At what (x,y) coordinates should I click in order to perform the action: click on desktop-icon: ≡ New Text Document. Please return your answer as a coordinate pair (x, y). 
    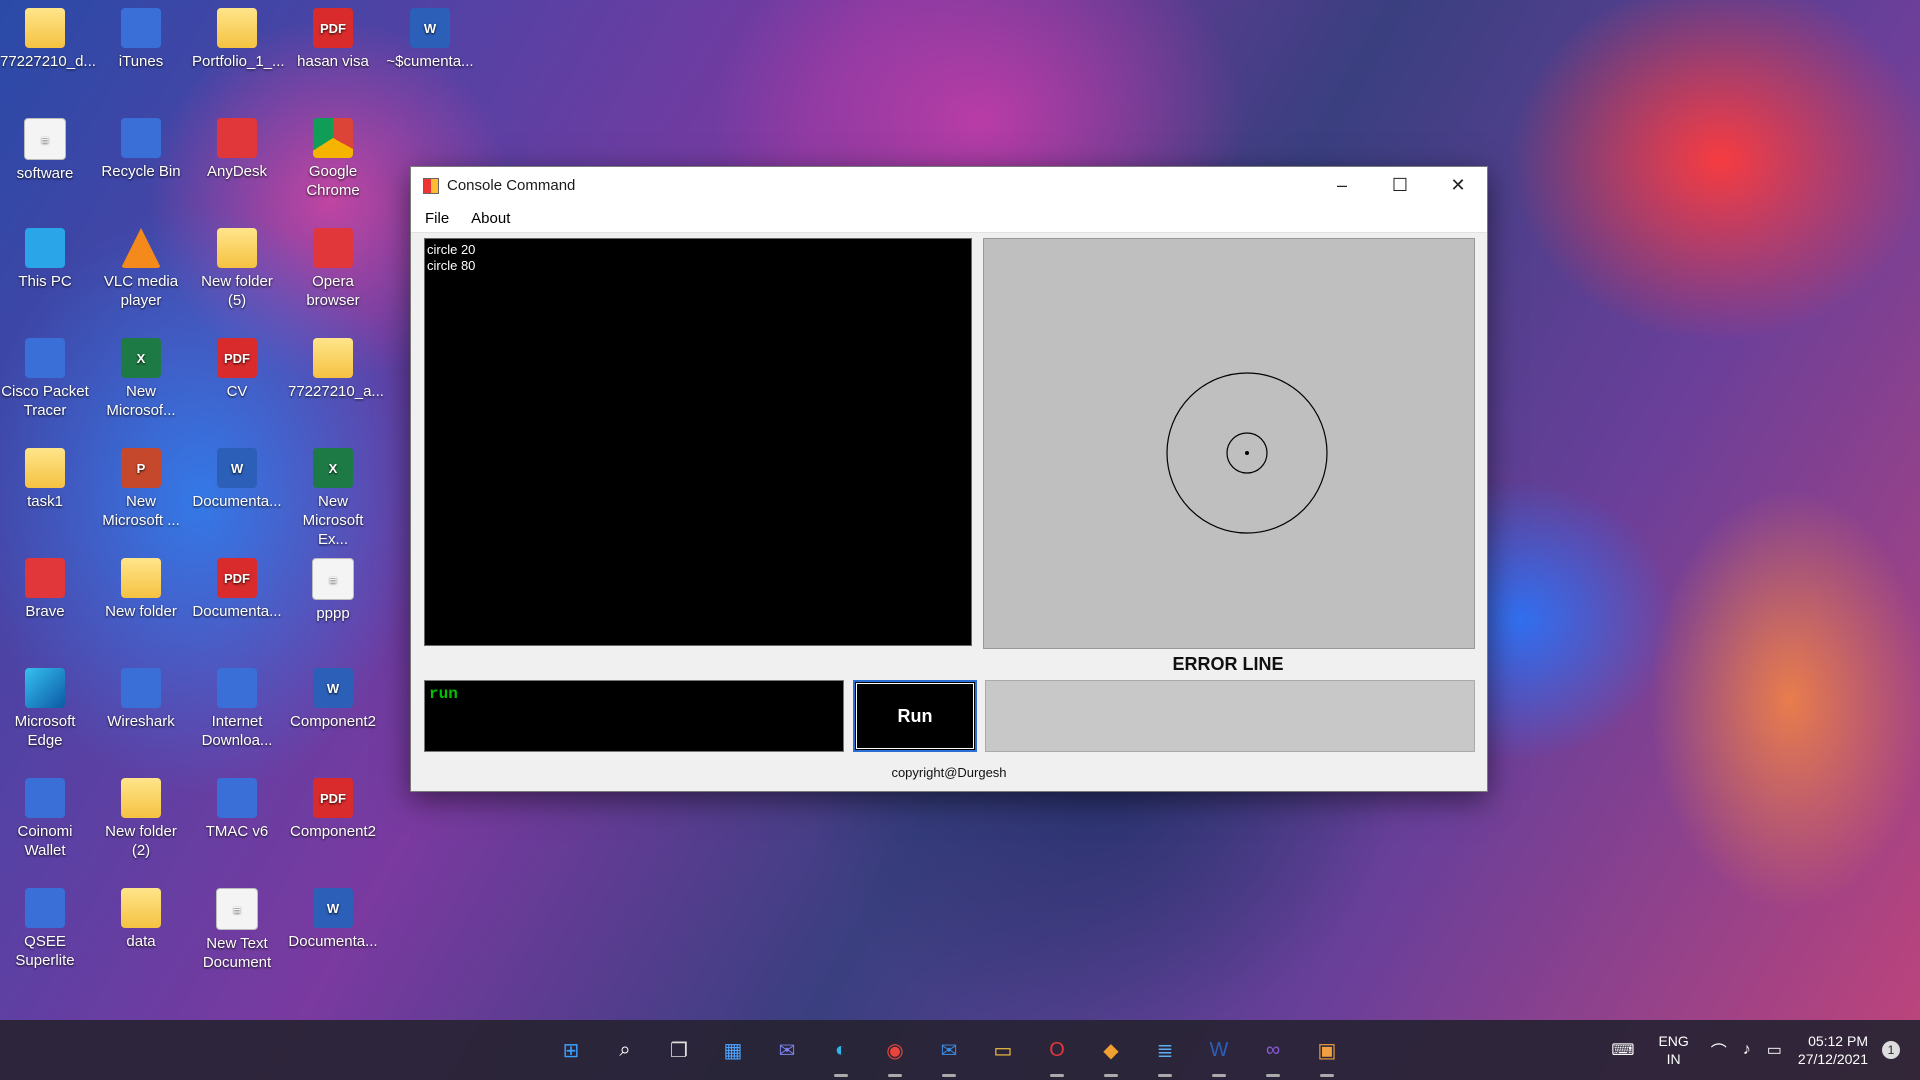
    Looking at the image, I should click on (237, 930).